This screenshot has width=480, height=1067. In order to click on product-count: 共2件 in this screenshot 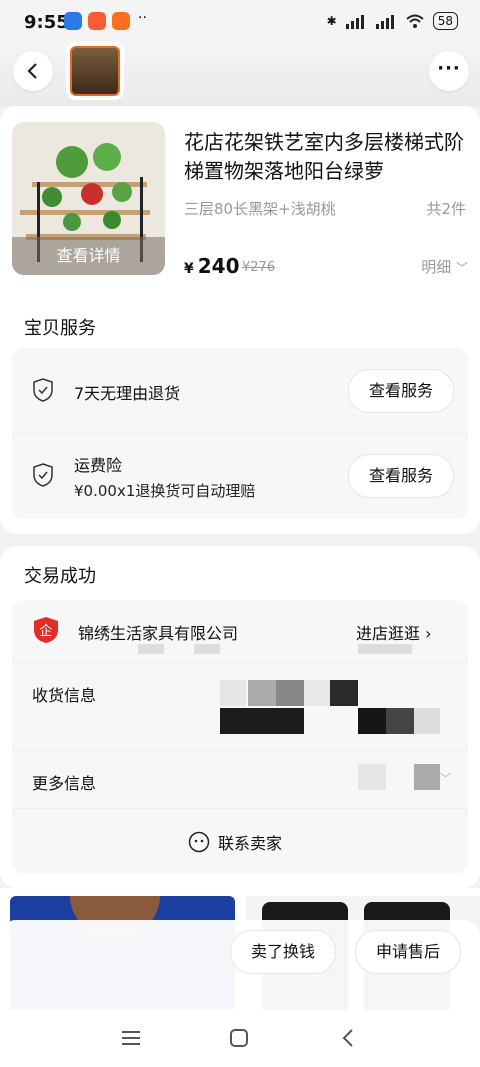, I will do `click(446, 209)`.